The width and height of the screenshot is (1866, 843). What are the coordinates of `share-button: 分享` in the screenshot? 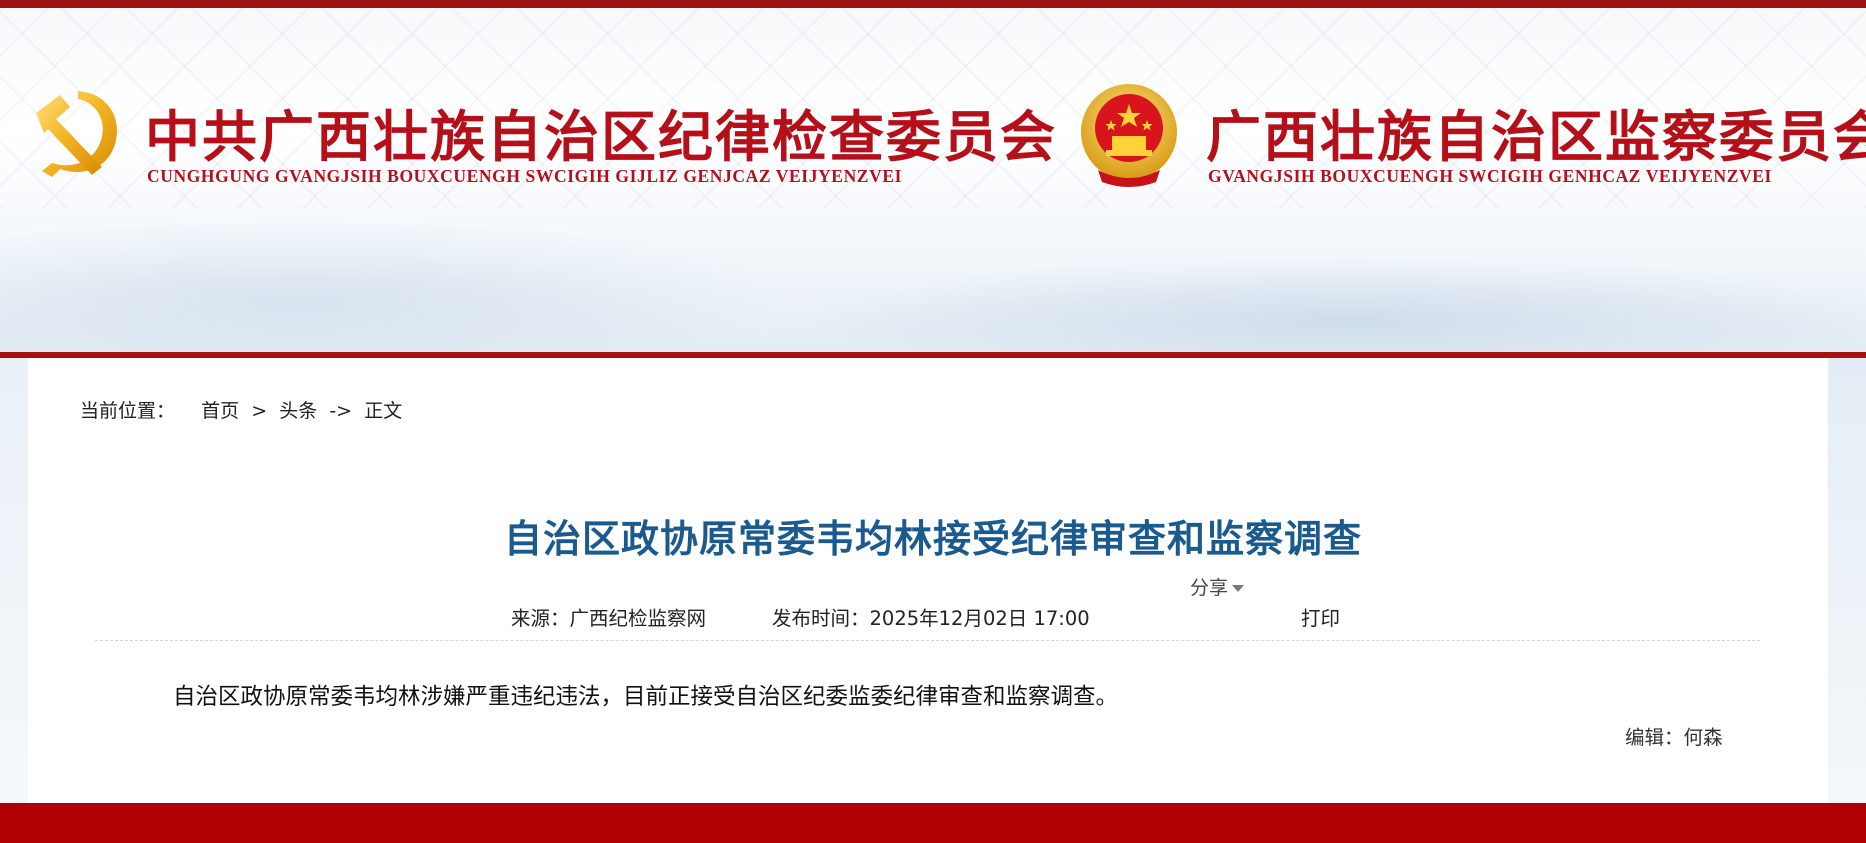 It's located at (1217, 586).